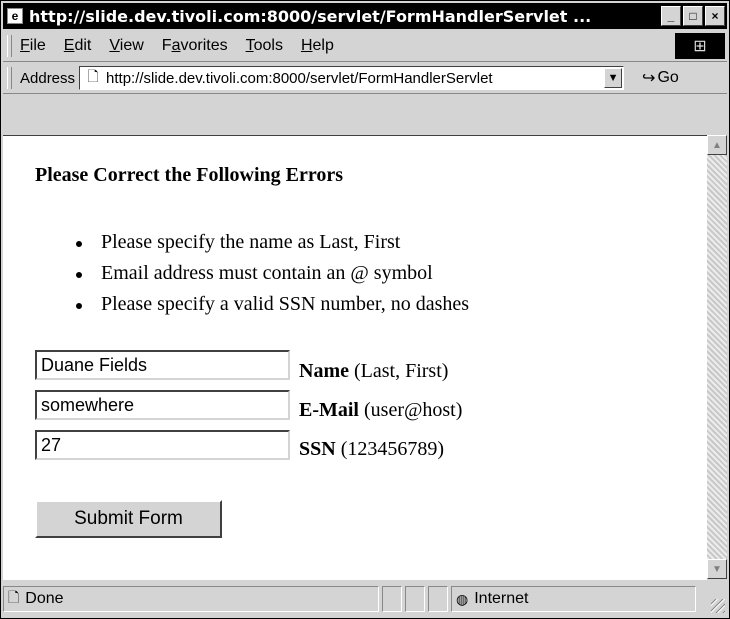  I want to click on status-text: Done, so click(44, 598).